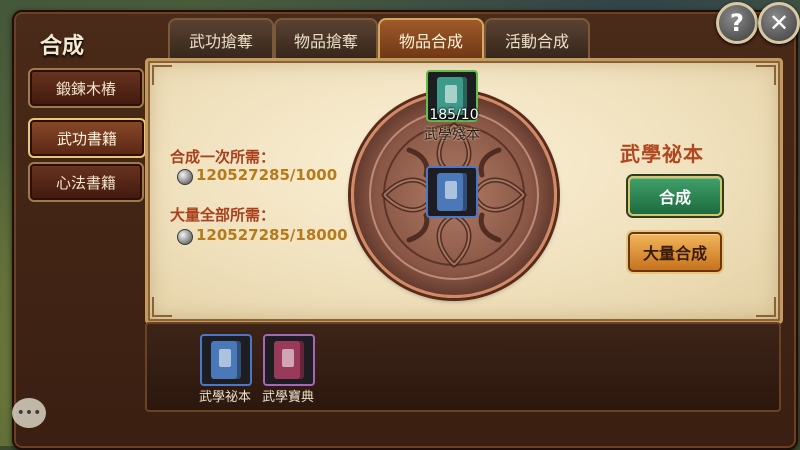 This screenshot has width=800, height=450. I want to click on book-list-label: 武學寶典, so click(287, 397).